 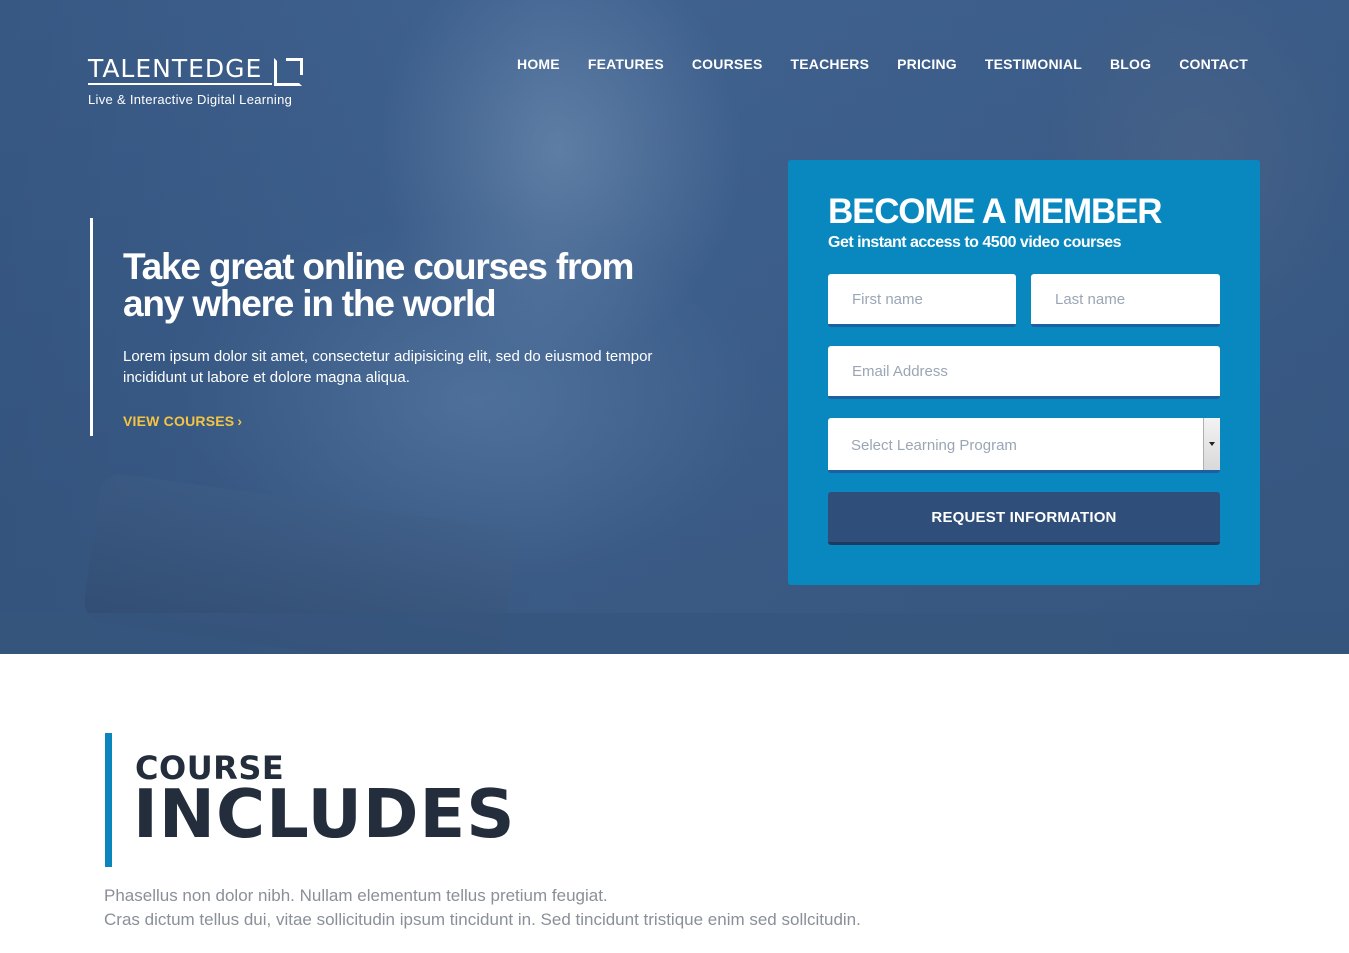 I want to click on learning-program-value: Select Learning Program, so click(x=934, y=445).